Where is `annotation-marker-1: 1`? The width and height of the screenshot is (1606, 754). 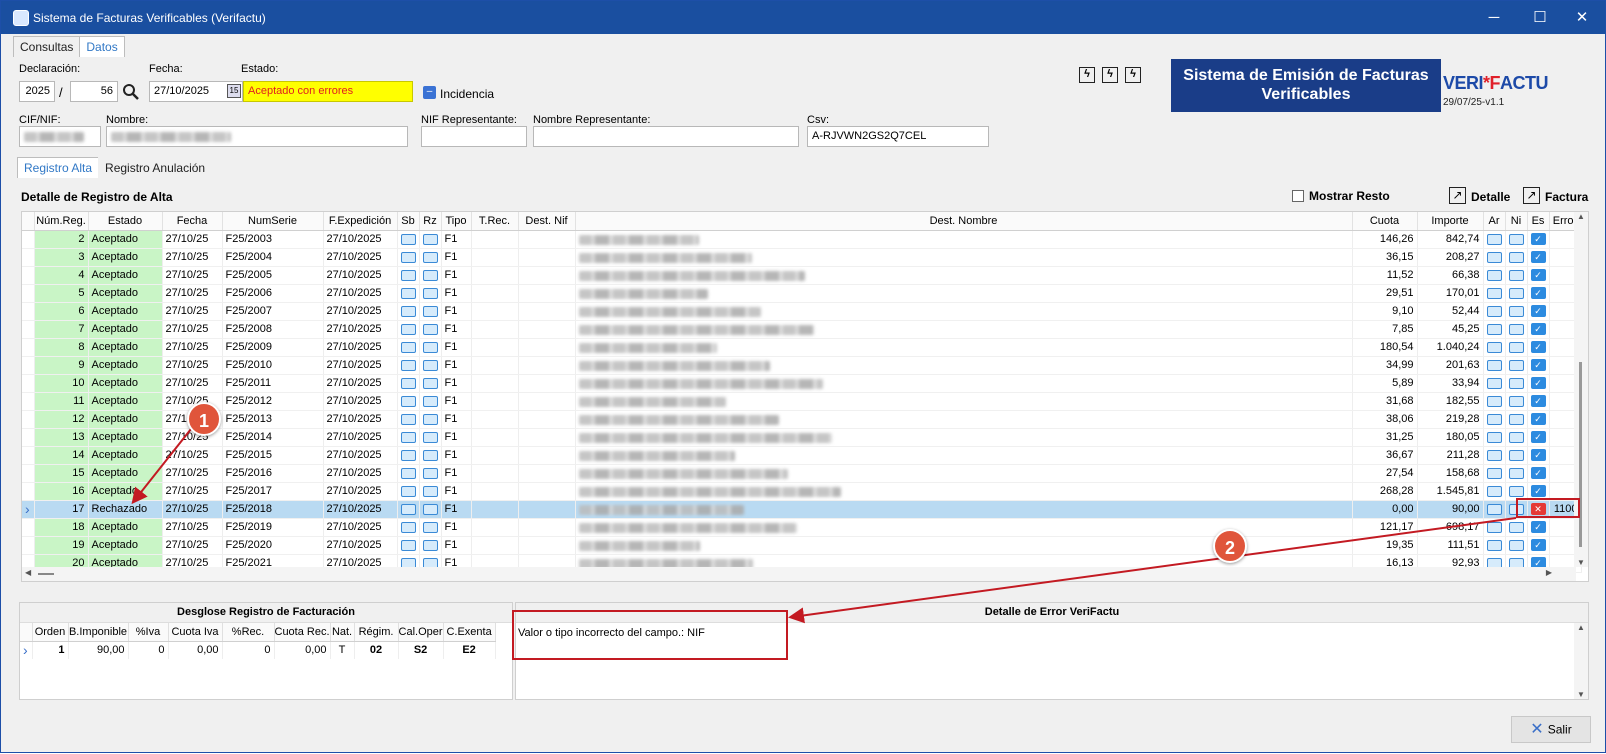
annotation-marker-1: 1 is located at coordinates (204, 419).